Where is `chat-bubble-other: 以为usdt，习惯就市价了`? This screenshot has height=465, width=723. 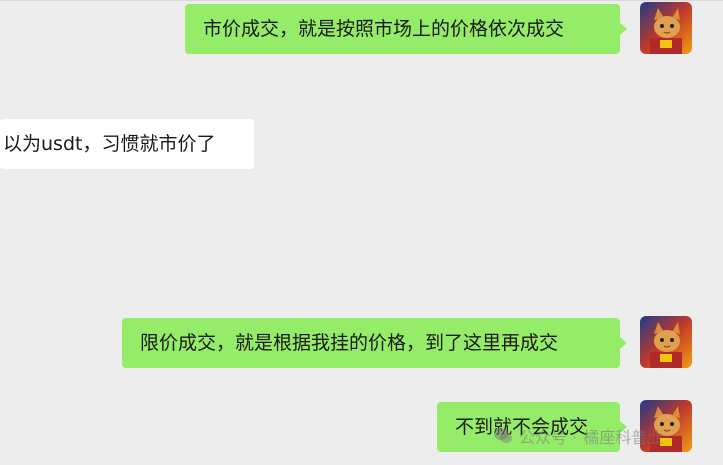
chat-bubble-other: 以为usdt，习惯就市价了 is located at coordinates (127, 144).